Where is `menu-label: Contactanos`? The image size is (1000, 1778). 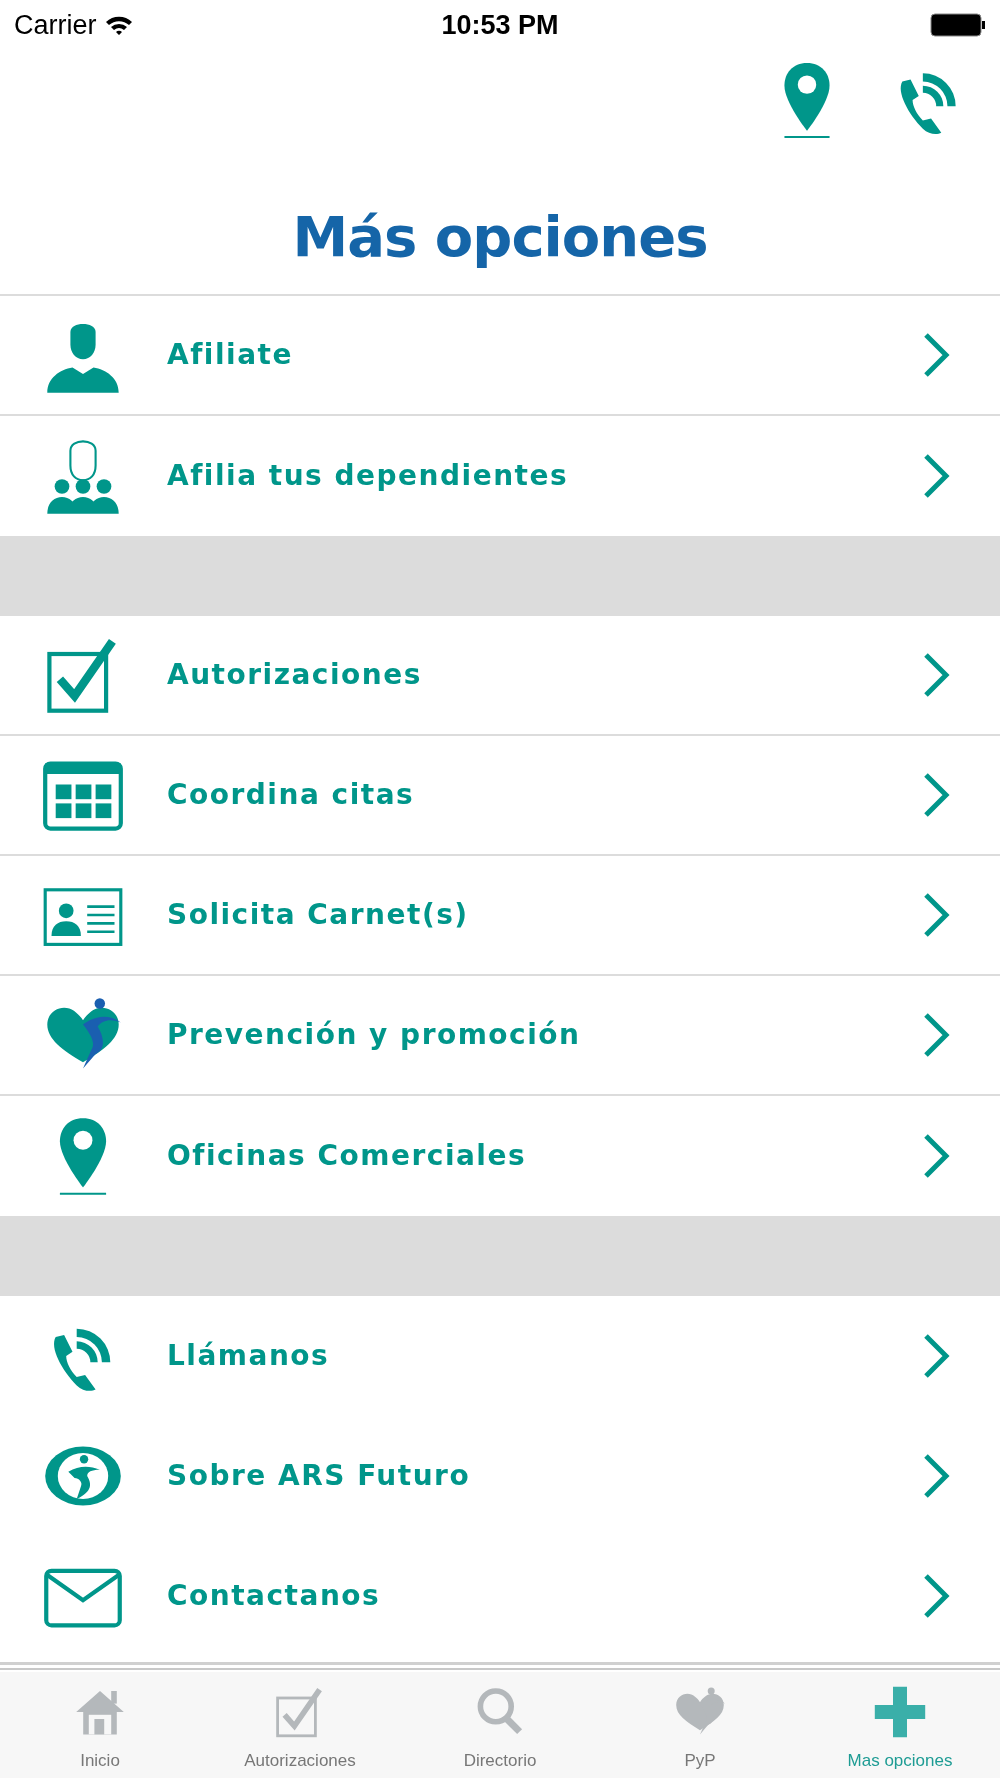
menu-label: Contactanos is located at coordinates (274, 1596).